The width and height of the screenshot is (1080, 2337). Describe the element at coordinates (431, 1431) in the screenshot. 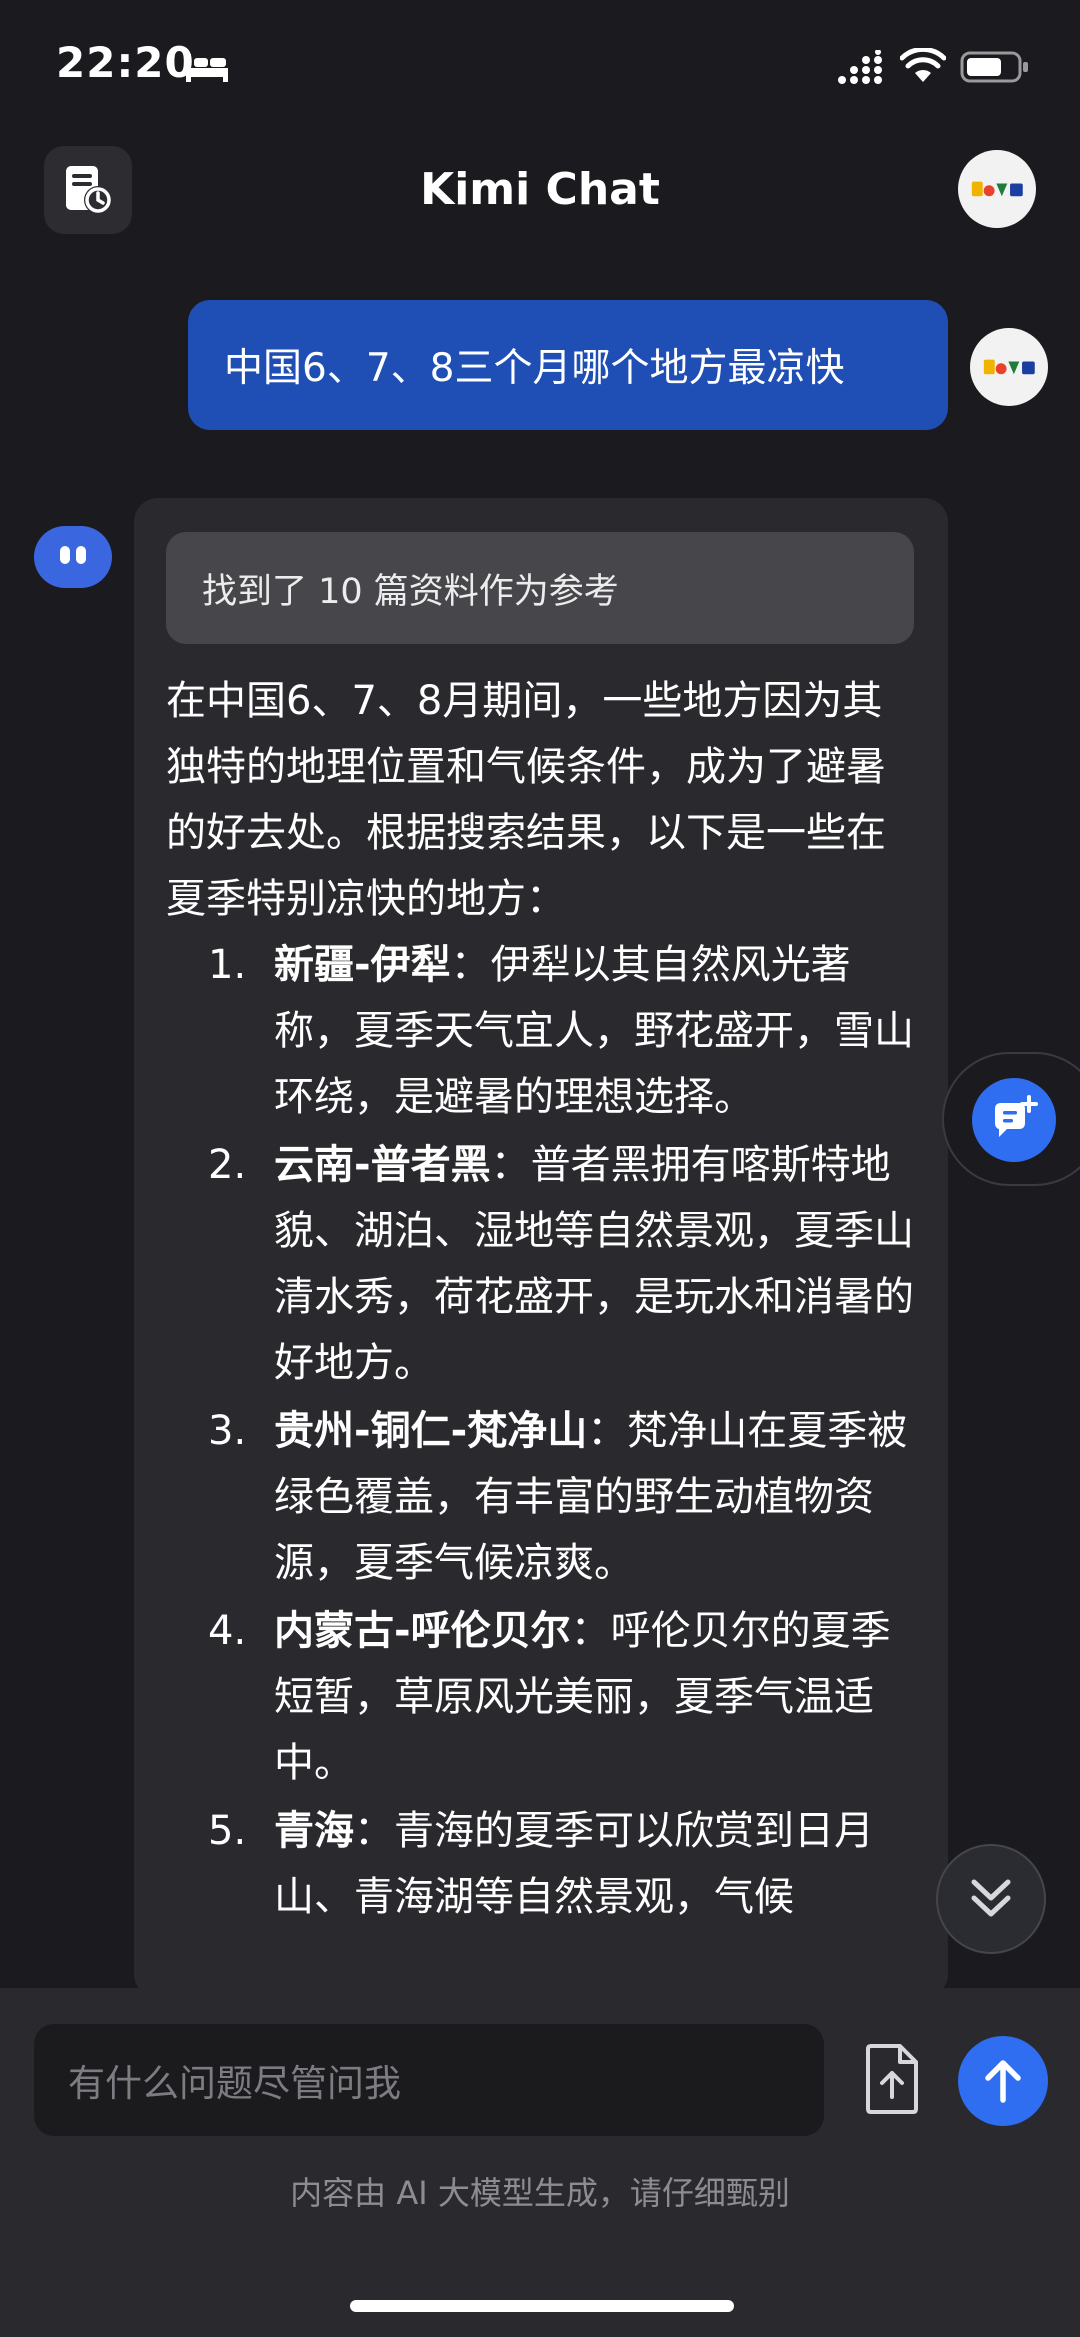

I see `item-name: 贵州-铜仁-梵净山` at that location.